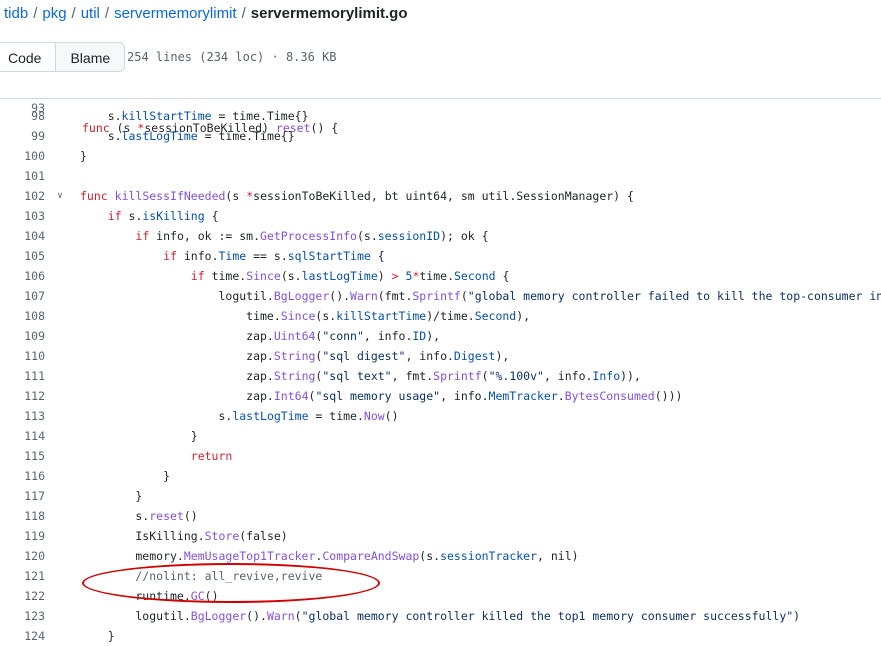 The height and width of the screenshot is (646, 881). I want to click on code-token: return, so click(211, 456).